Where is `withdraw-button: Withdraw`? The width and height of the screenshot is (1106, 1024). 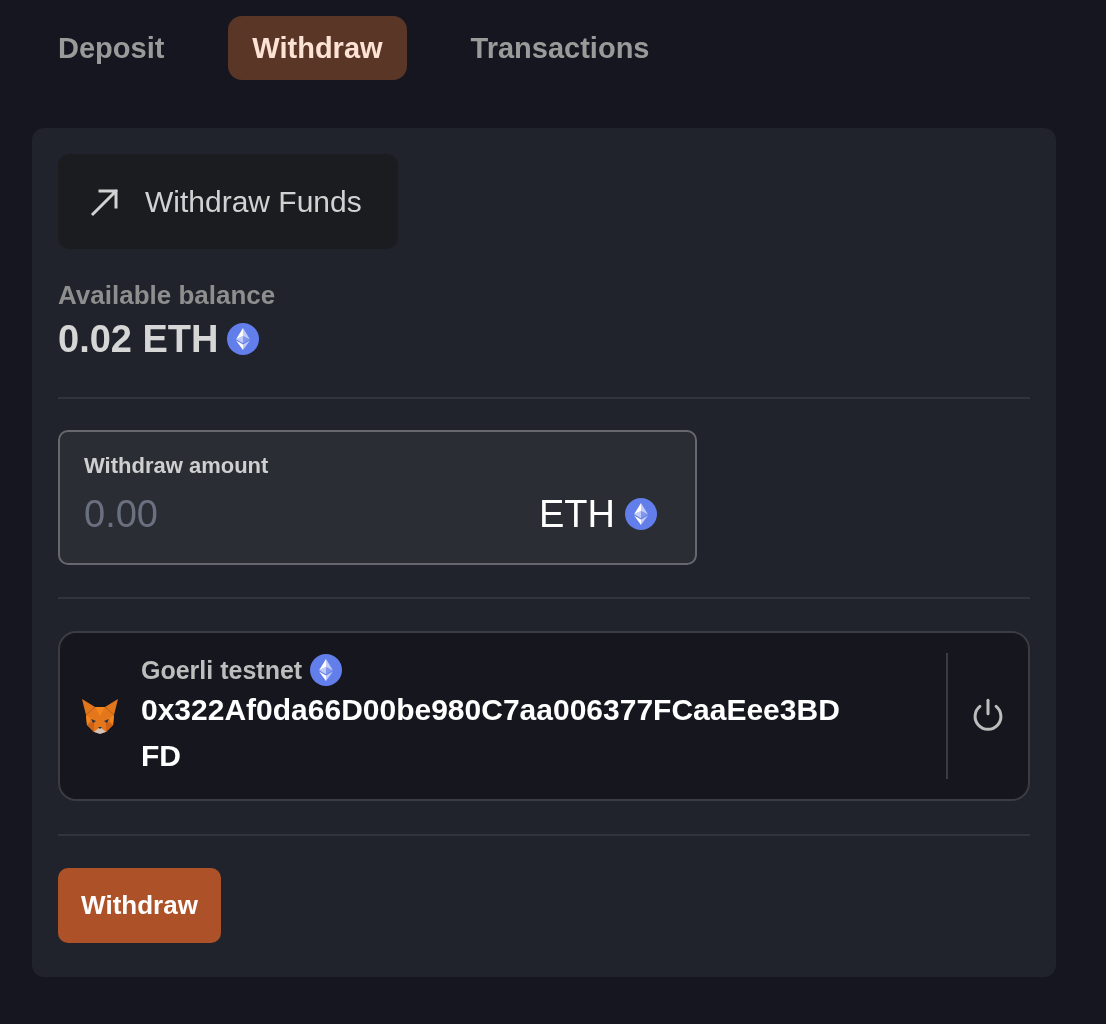 withdraw-button: Withdraw is located at coordinates (139, 905).